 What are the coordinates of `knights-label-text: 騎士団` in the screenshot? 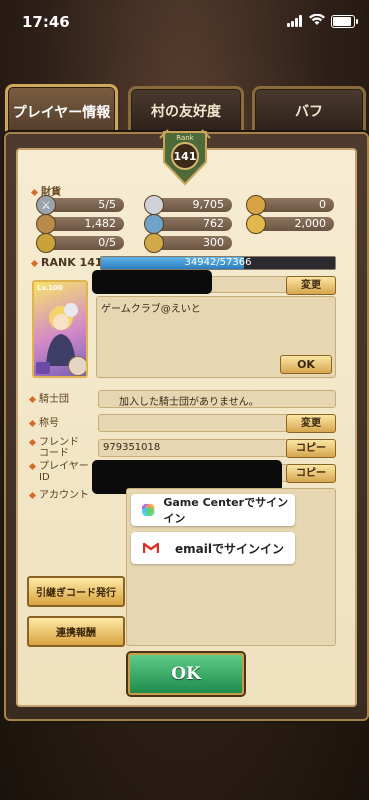 It's located at (54, 399).